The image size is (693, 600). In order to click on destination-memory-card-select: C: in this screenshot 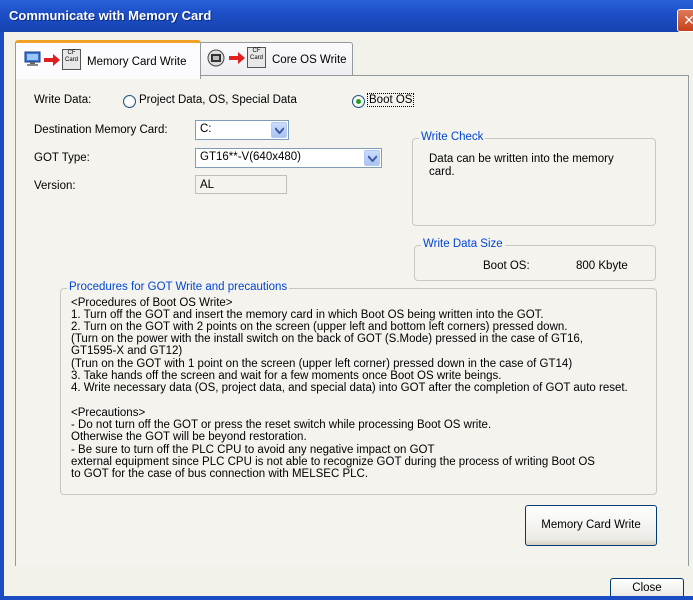, I will do `click(242, 130)`.